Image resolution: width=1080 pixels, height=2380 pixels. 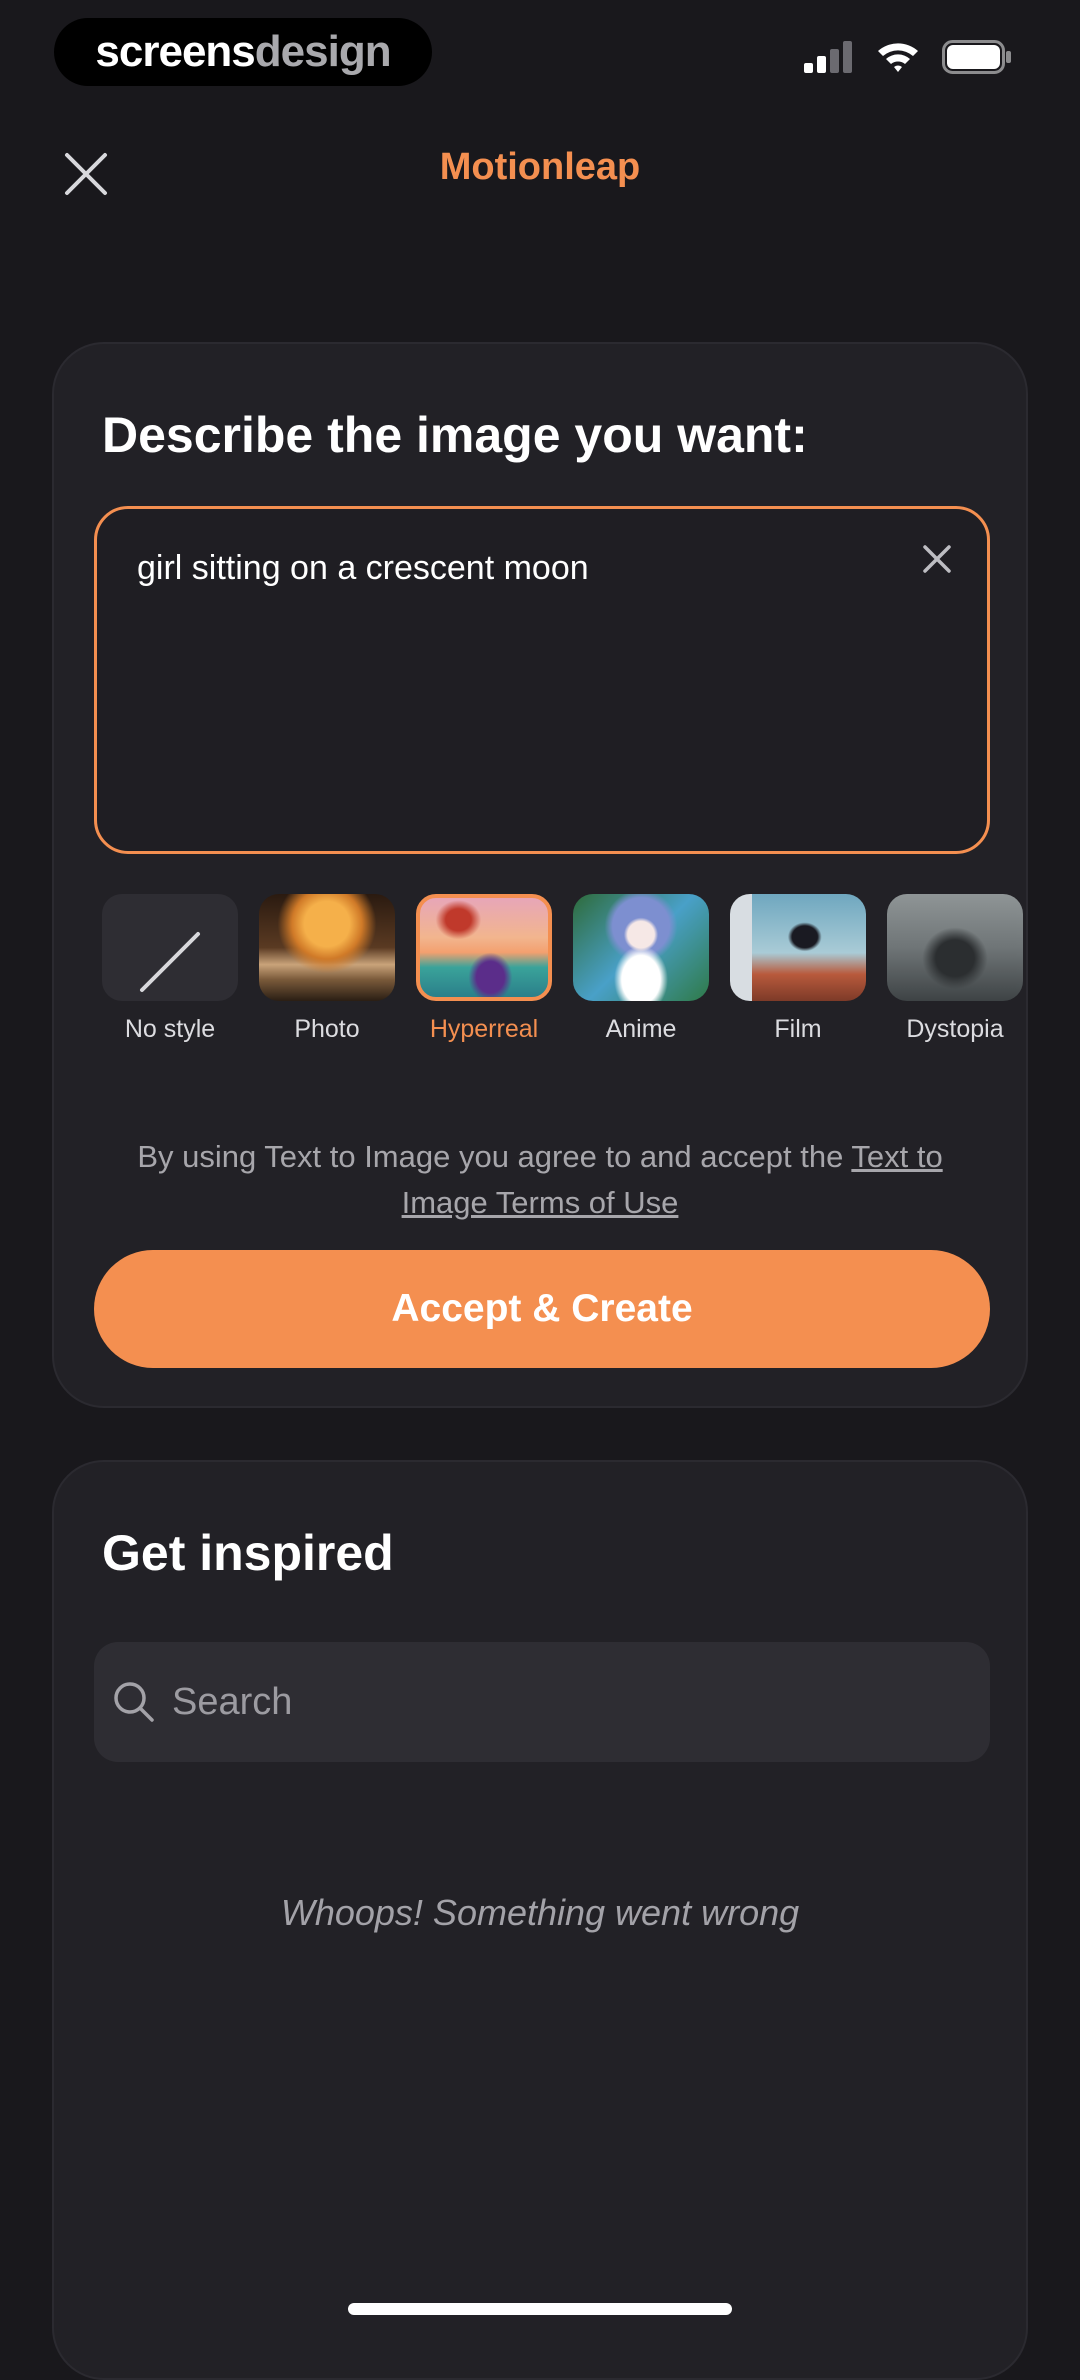 I want to click on dystopia-thumbnail, so click(x=955, y=947).